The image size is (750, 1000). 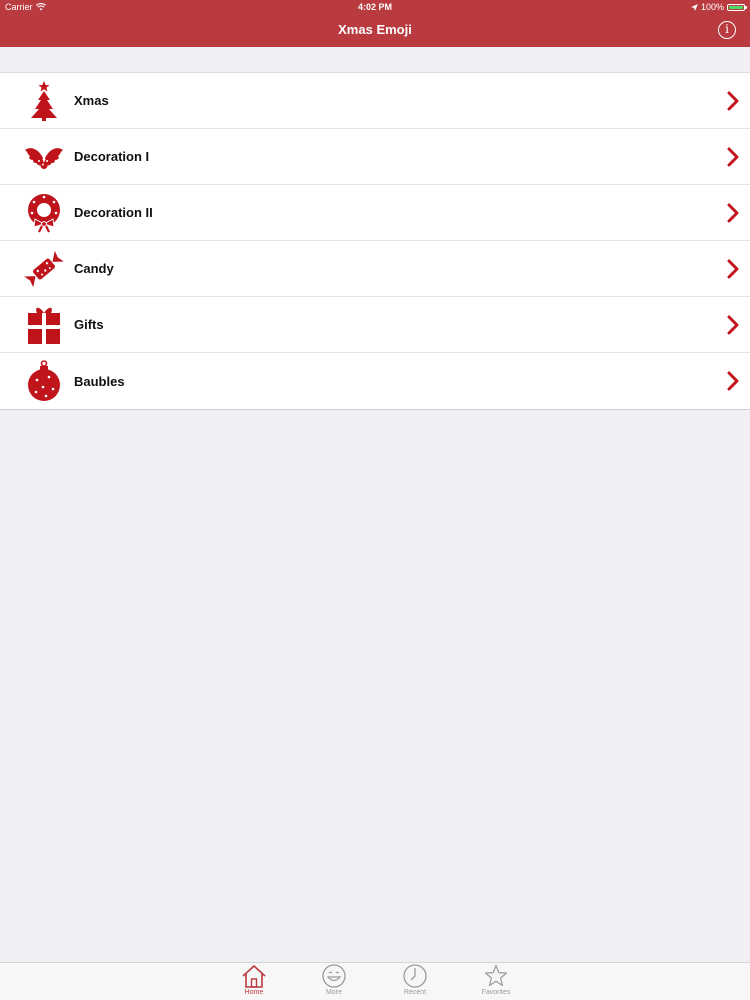 What do you see at coordinates (712, 7) in the screenshot?
I see `battery-percent: 100%` at bounding box center [712, 7].